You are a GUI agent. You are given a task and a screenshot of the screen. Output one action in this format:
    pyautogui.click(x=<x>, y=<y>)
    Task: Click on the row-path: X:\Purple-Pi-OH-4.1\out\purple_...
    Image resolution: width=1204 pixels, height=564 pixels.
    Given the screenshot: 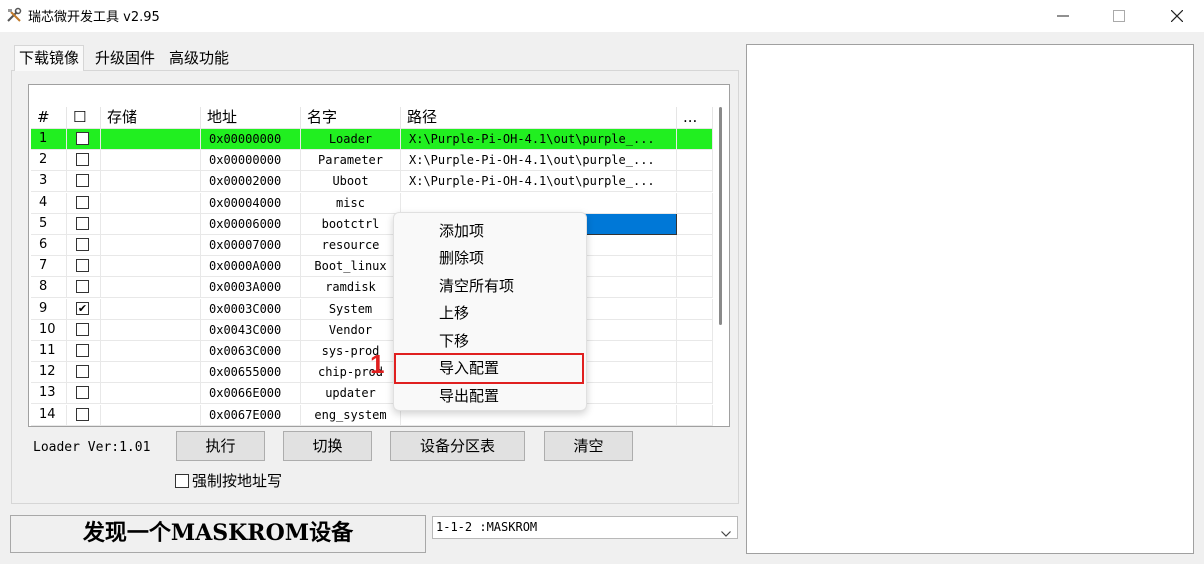 What is the action you would take?
    pyautogui.click(x=539, y=161)
    